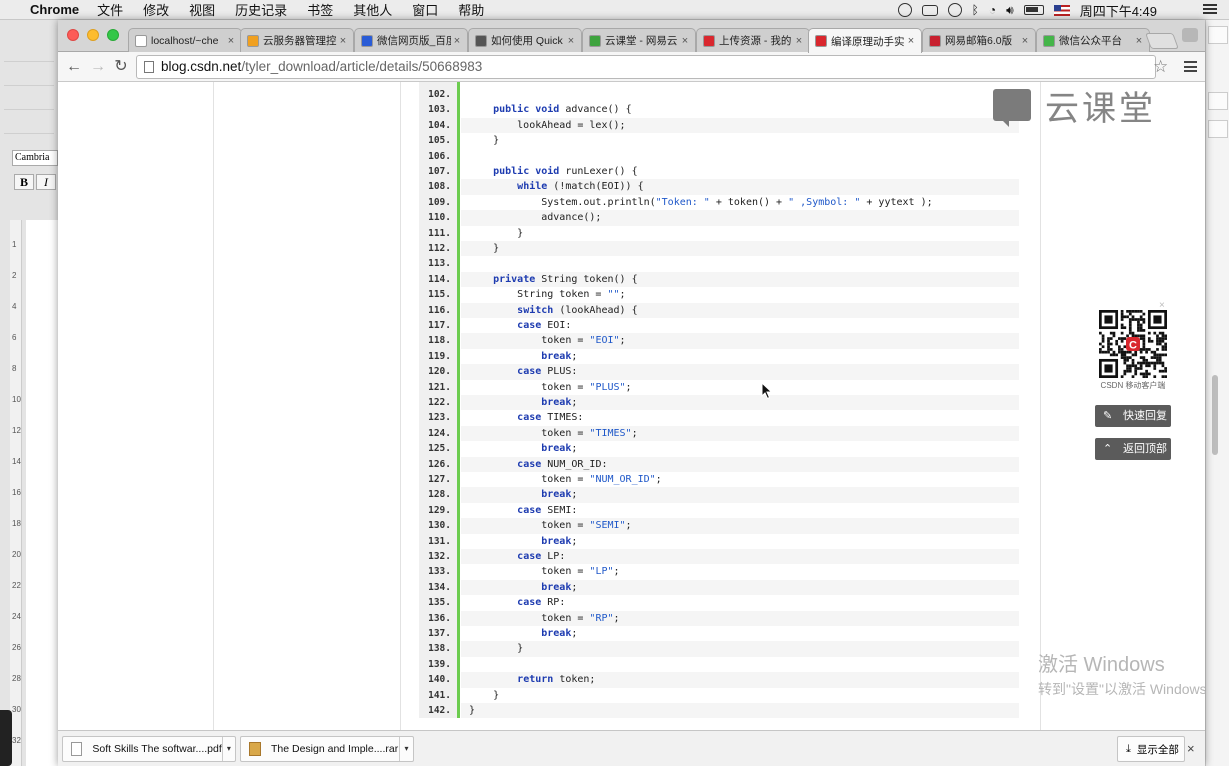  What do you see at coordinates (719, 233) in the screenshot?
I see `code-line: 111. }` at bounding box center [719, 233].